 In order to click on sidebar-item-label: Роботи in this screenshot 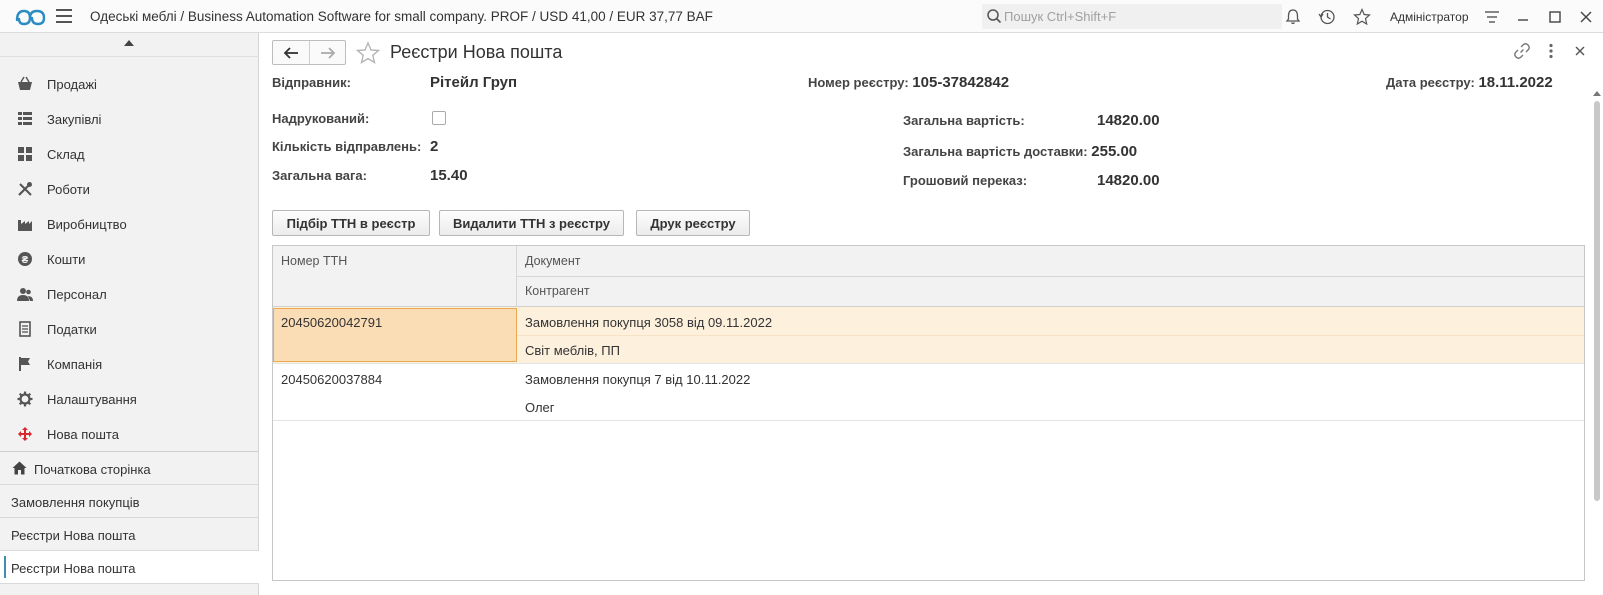, I will do `click(68, 189)`.